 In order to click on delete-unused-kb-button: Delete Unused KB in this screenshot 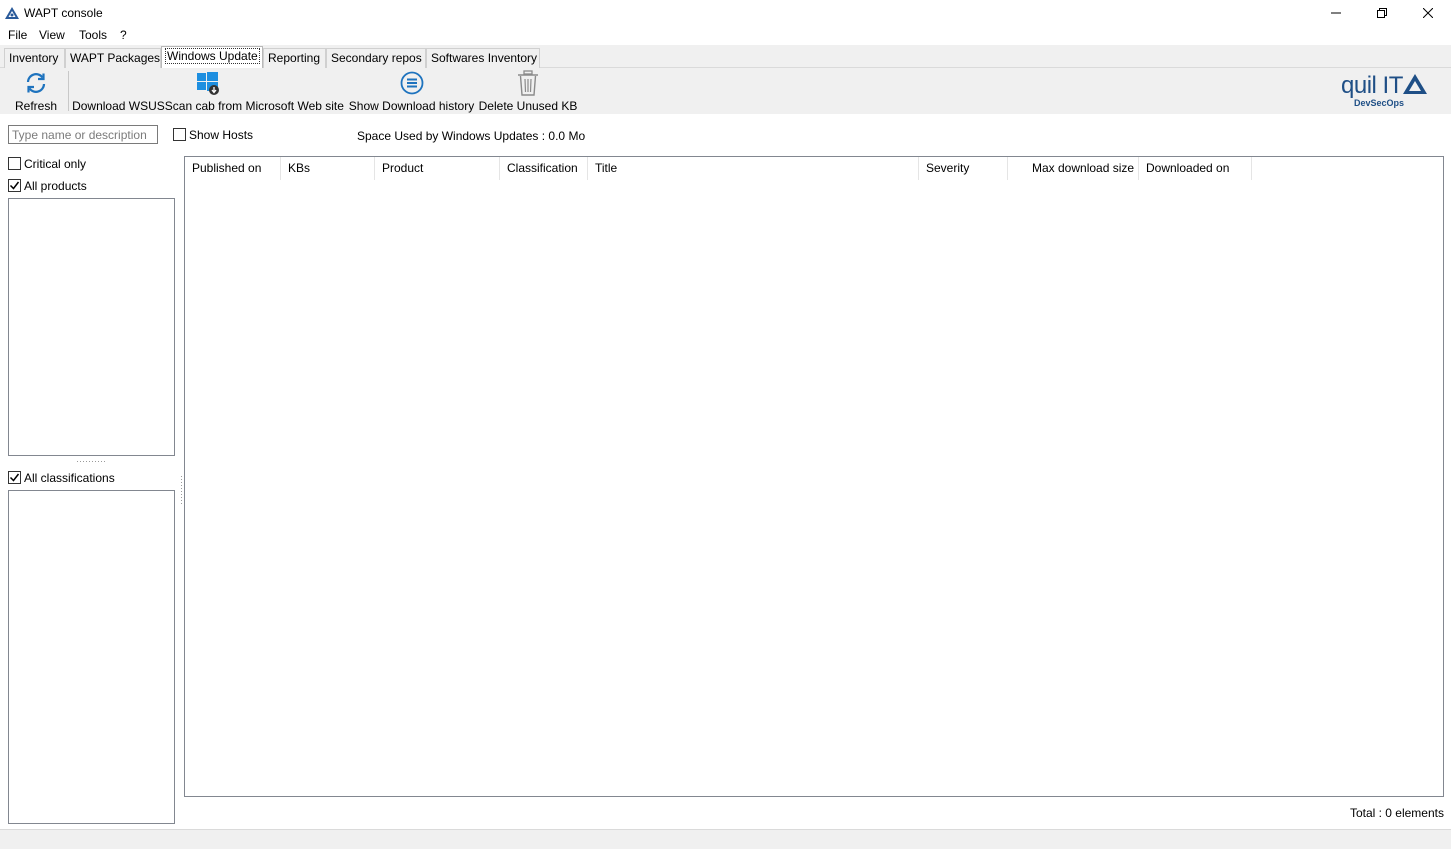, I will do `click(528, 91)`.